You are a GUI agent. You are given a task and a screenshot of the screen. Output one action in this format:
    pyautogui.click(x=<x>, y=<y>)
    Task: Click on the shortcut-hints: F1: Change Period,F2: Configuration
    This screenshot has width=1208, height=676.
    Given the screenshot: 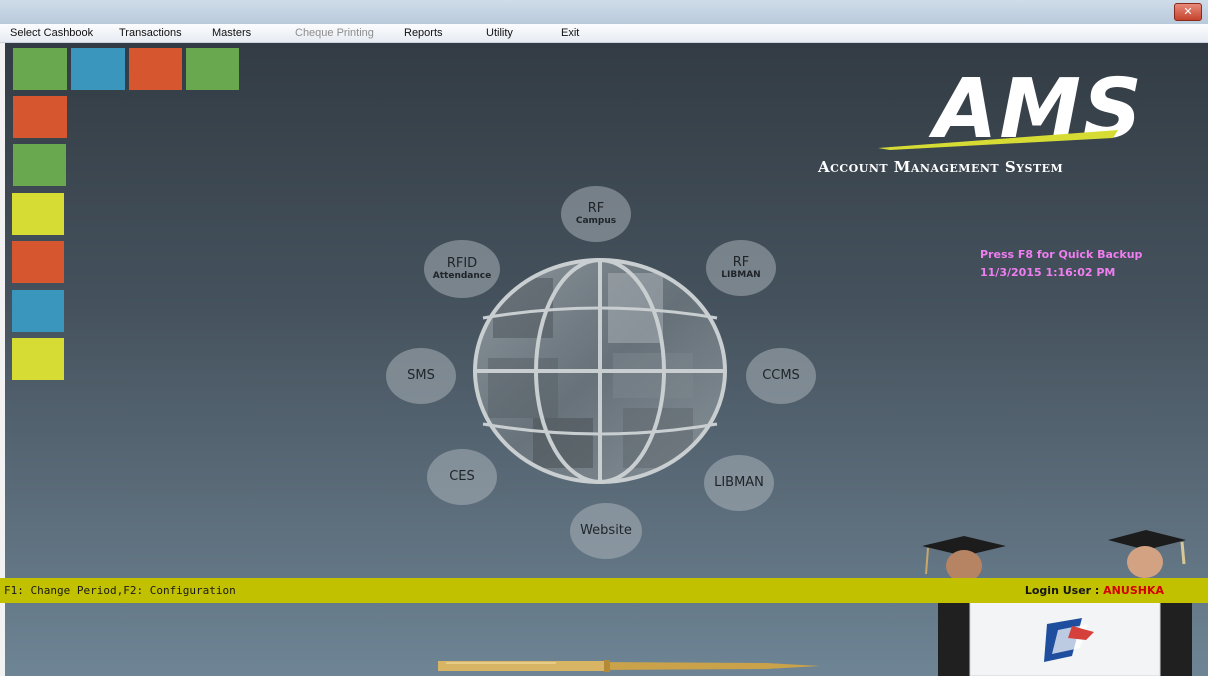 What is the action you would take?
    pyautogui.click(x=120, y=590)
    